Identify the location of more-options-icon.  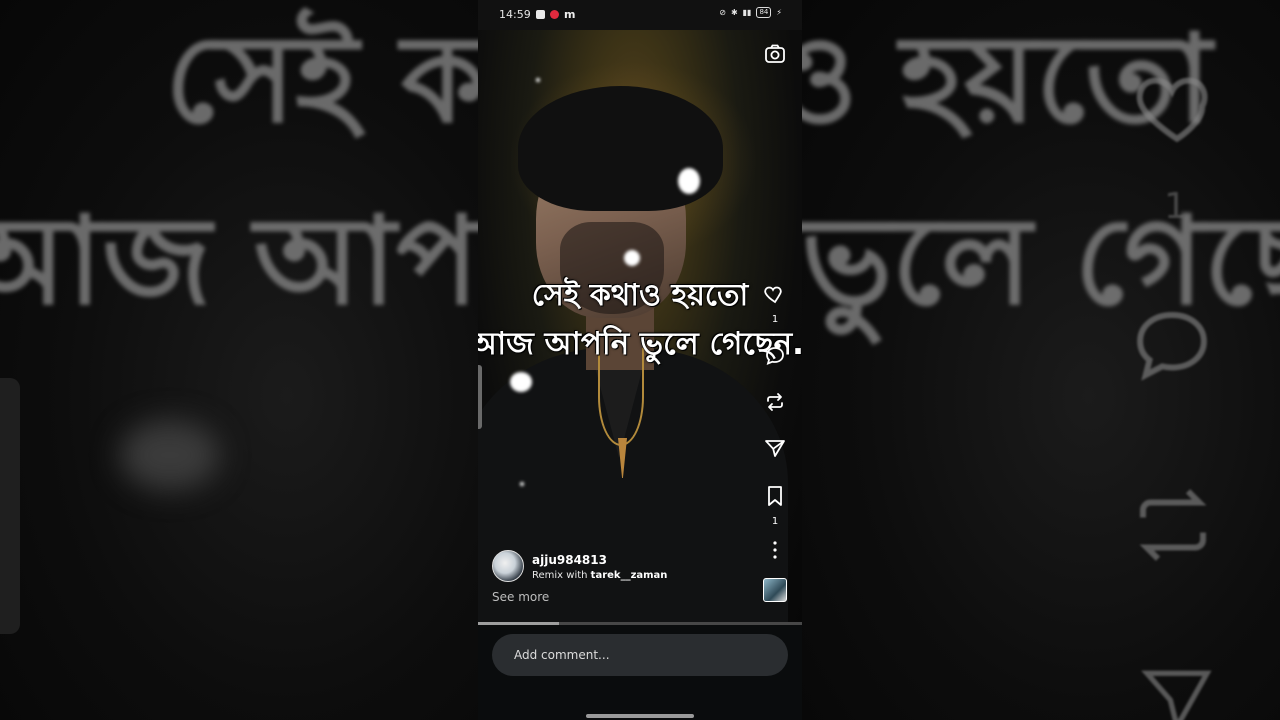
(775, 550).